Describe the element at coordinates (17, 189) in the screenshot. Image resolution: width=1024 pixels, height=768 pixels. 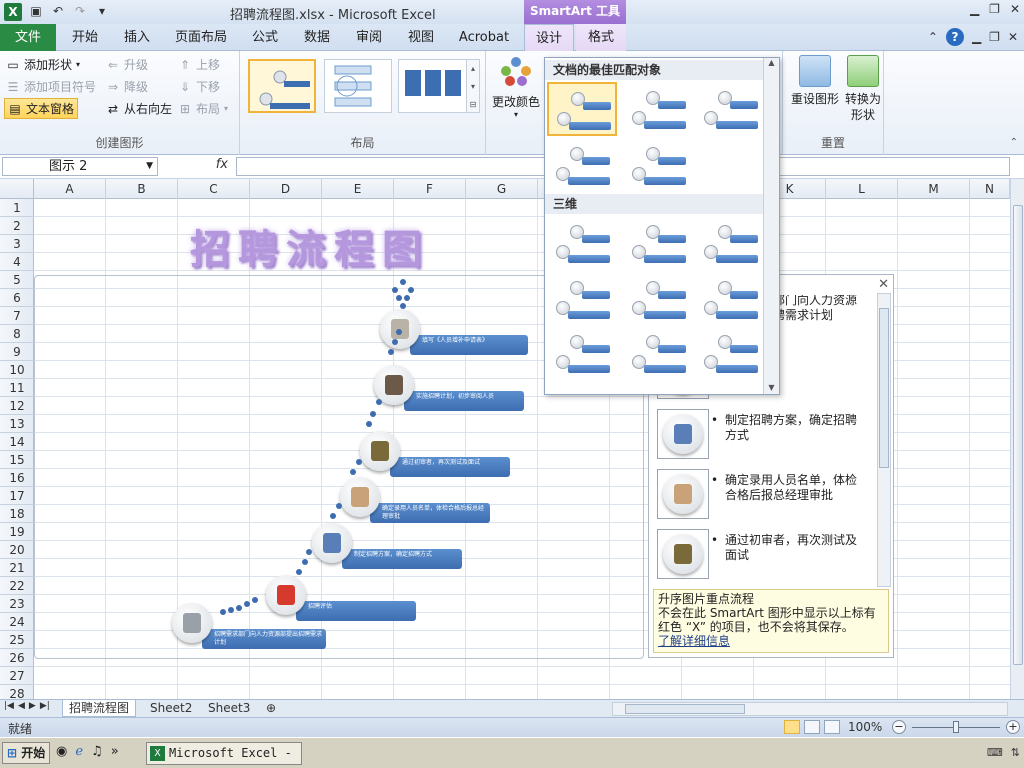
I see `select-all-corner` at that location.